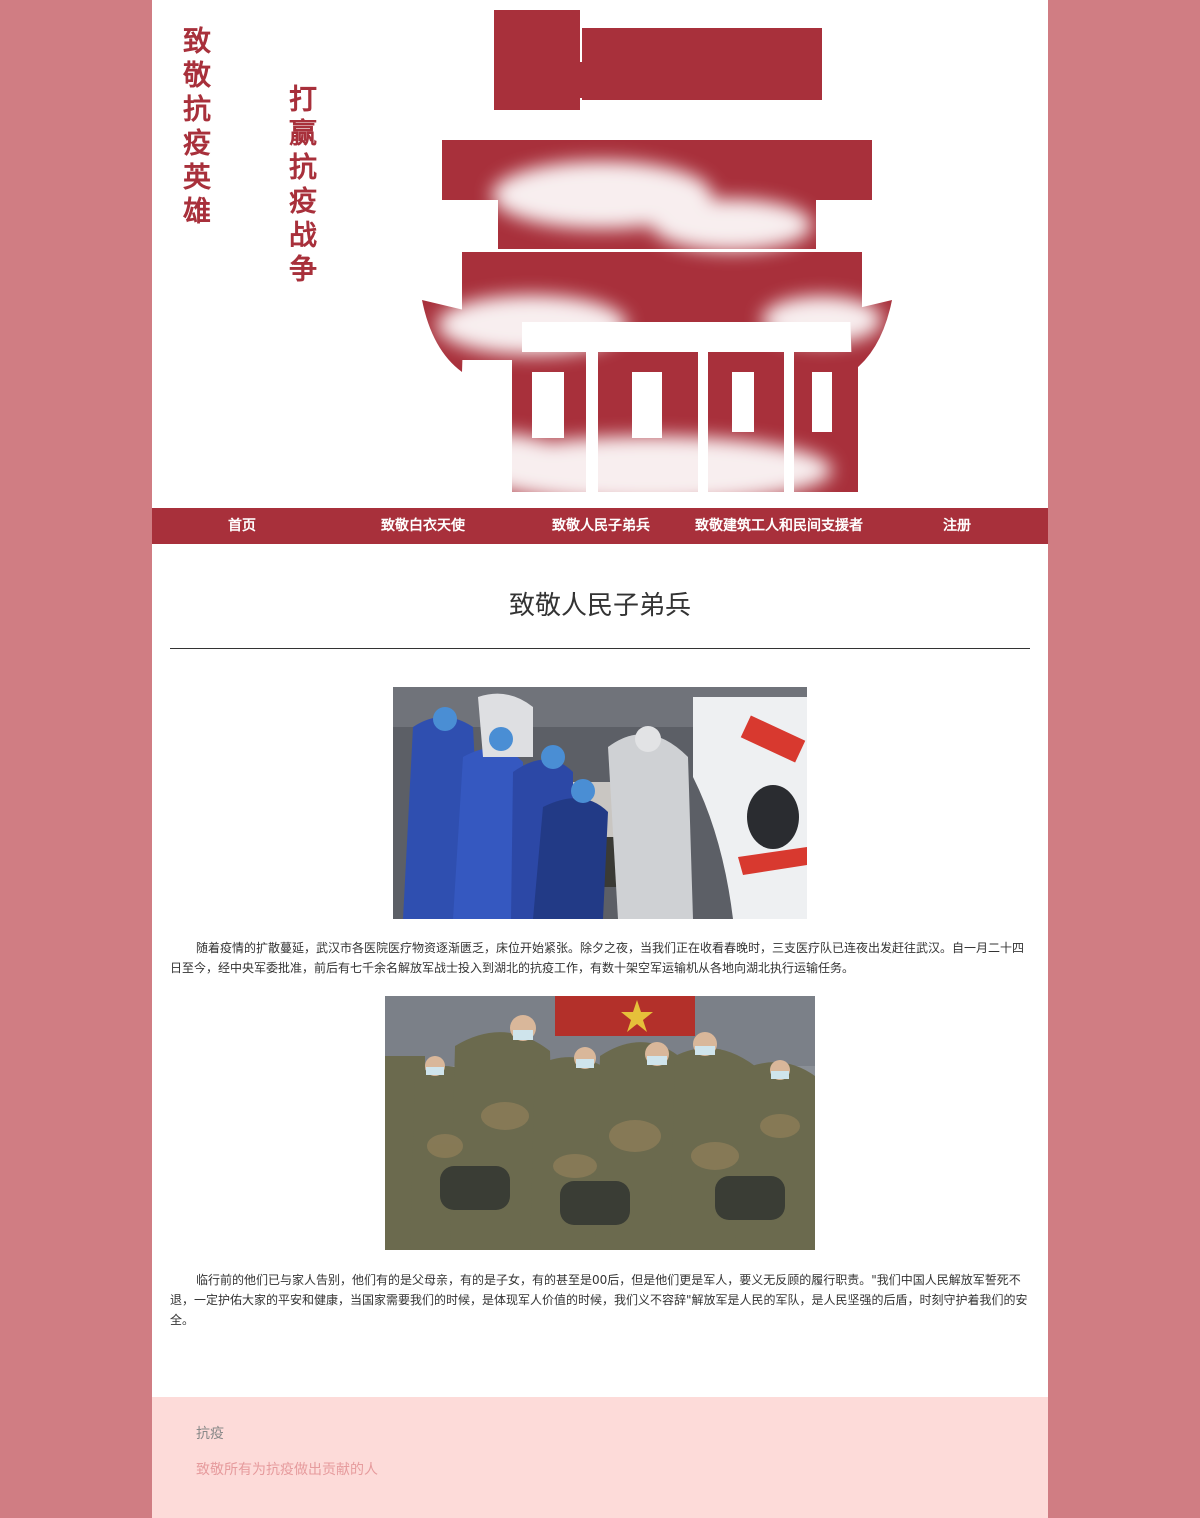  I want to click on page-title: 致敬人民子弟兵, so click(599, 606).